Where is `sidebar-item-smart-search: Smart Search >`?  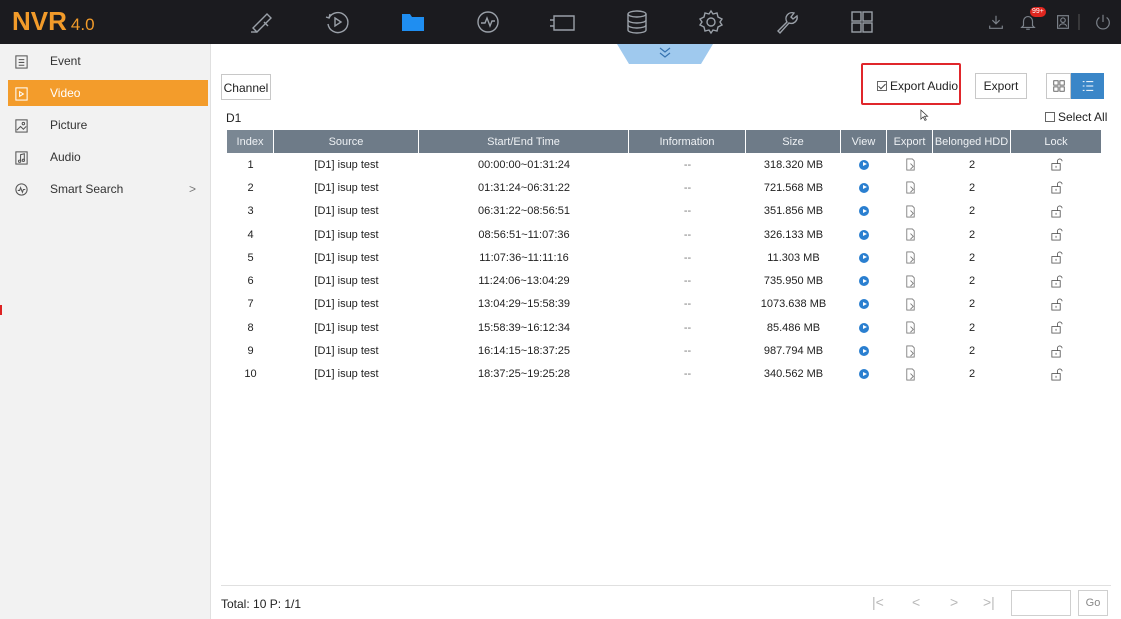
sidebar-item-smart-search: Smart Search > is located at coordinates (108, 189).